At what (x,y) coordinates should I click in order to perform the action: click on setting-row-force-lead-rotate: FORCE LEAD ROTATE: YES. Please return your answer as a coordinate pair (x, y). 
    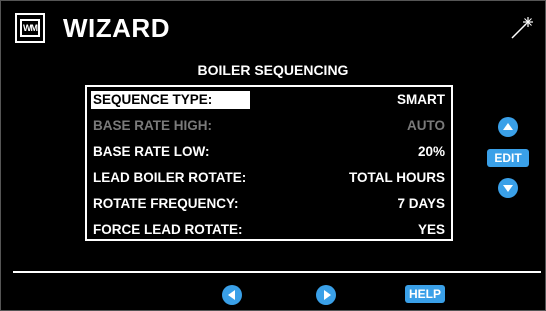
    Looking at the image, I should click on (270, 229).